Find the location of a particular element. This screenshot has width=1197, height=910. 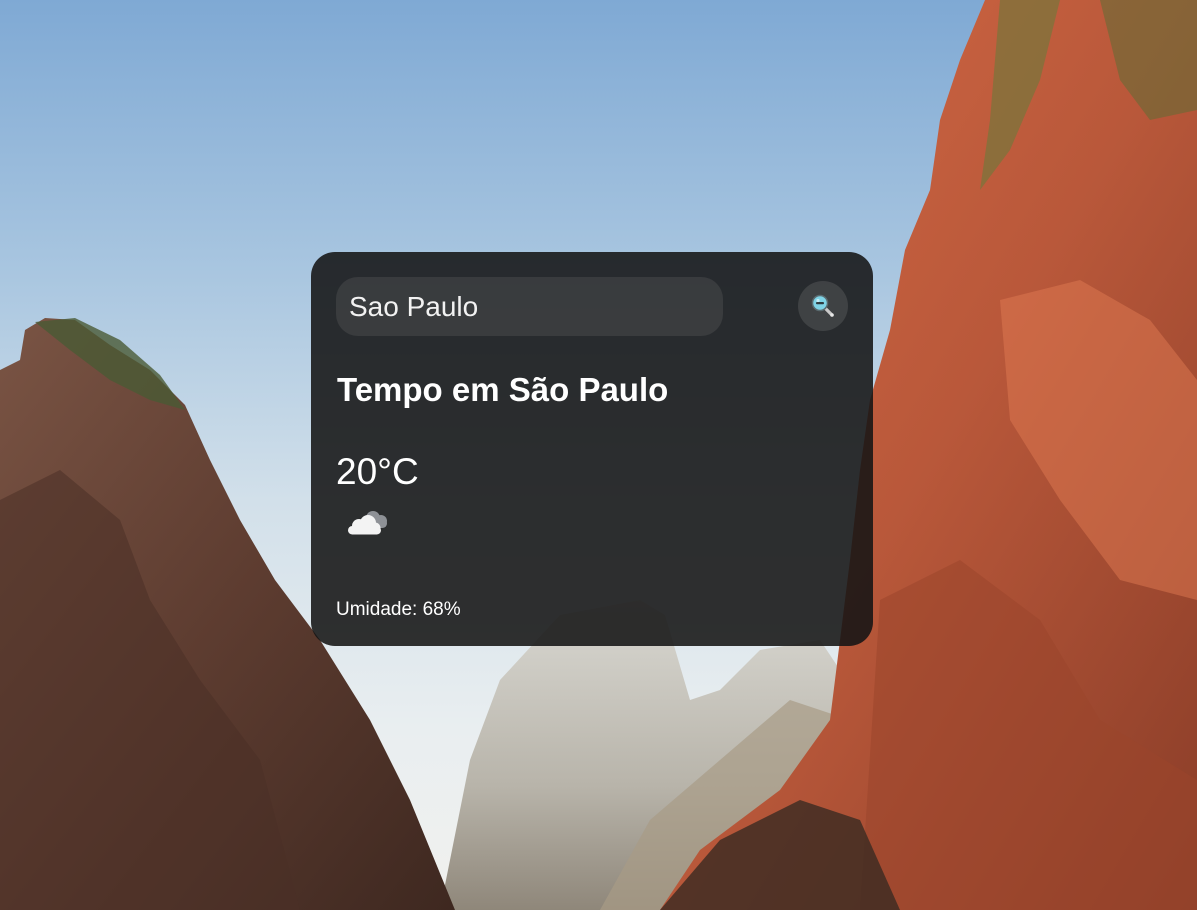

magnifier-icon is located at coordinates (822, 305).